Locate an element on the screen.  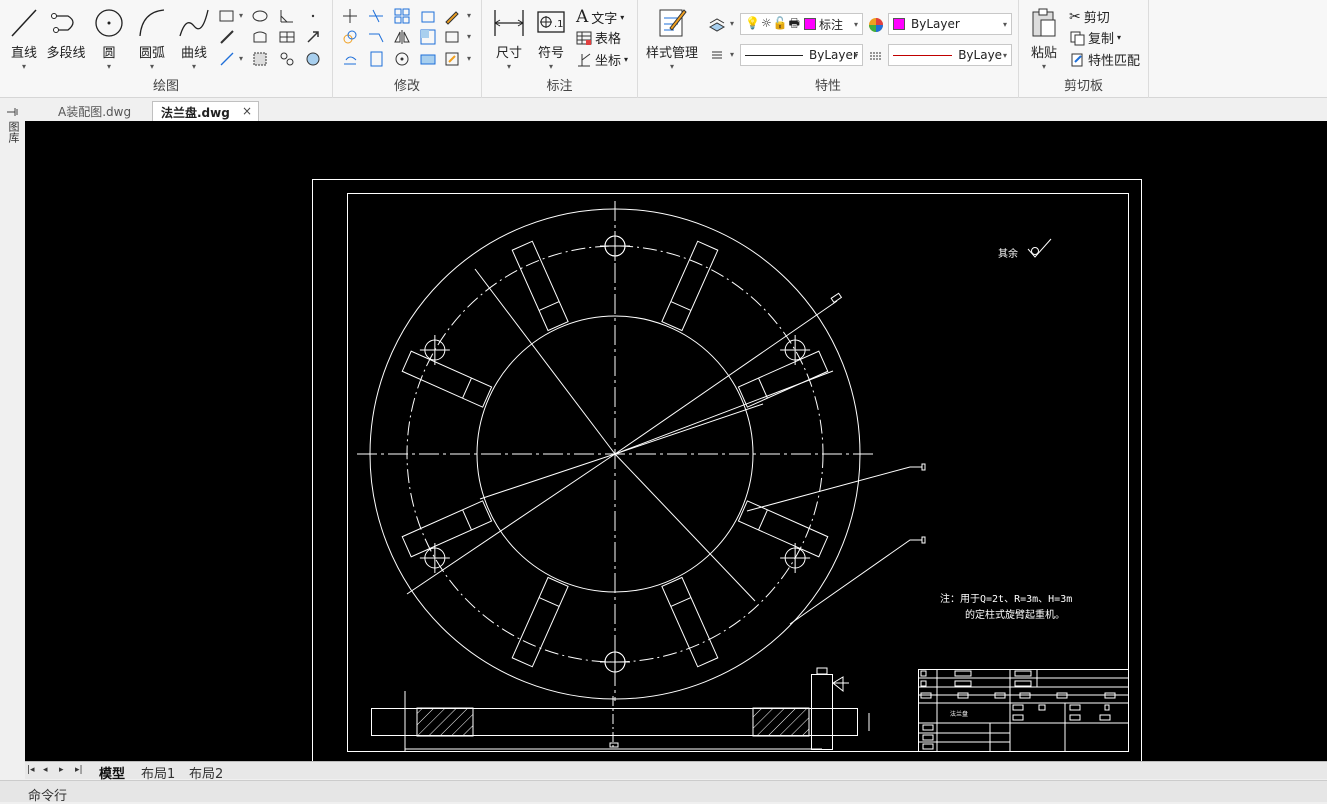
dimension-dropdown-icon: ▾ is located at coordinates (509, 67).